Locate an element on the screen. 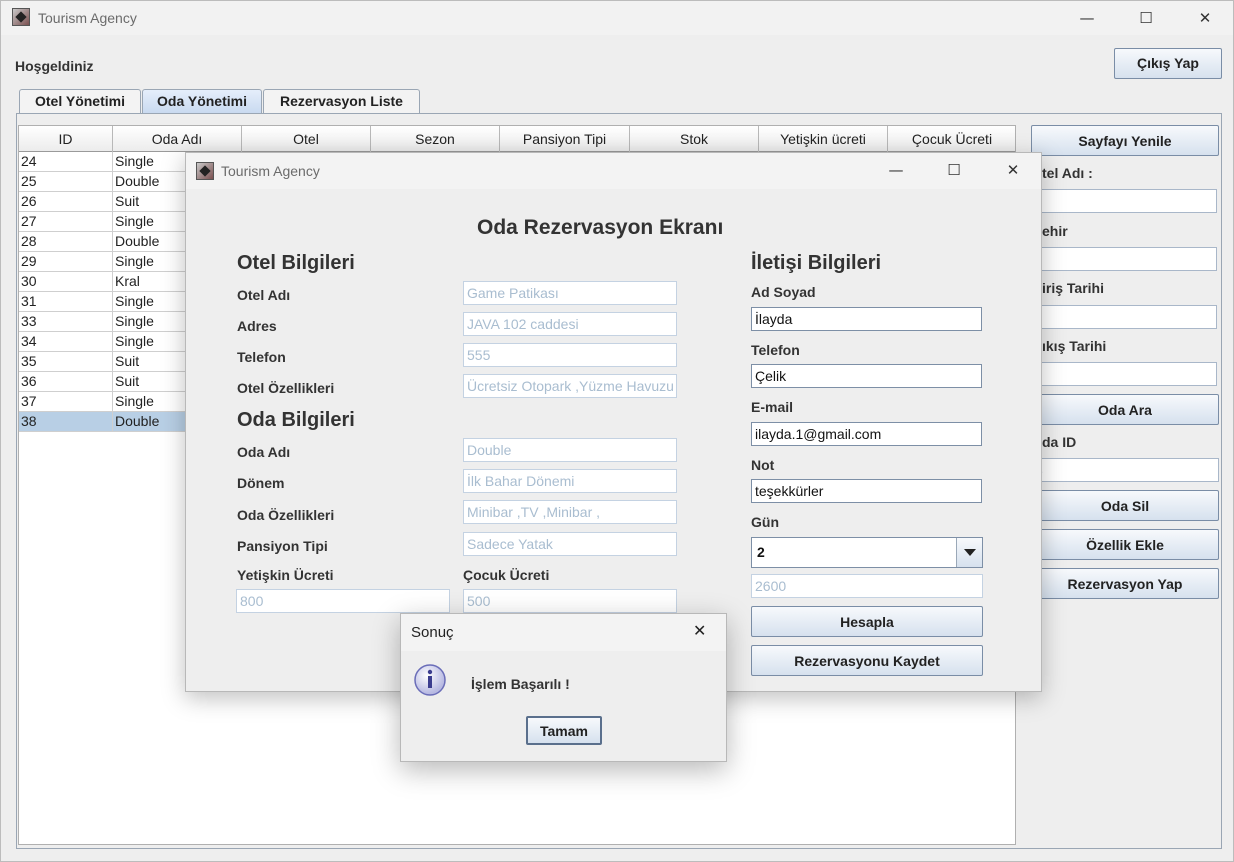 The image size is (1234, 862). result-dialog-titlebar: Sonuç ✕ is located at coordinates (563, 632).